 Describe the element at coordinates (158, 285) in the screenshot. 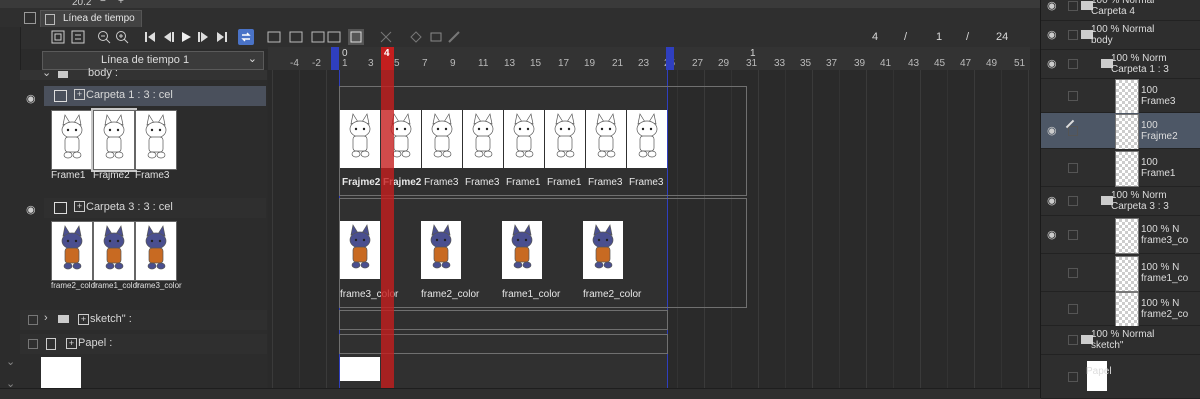

I see `cel-label: frame3_color` at that location.